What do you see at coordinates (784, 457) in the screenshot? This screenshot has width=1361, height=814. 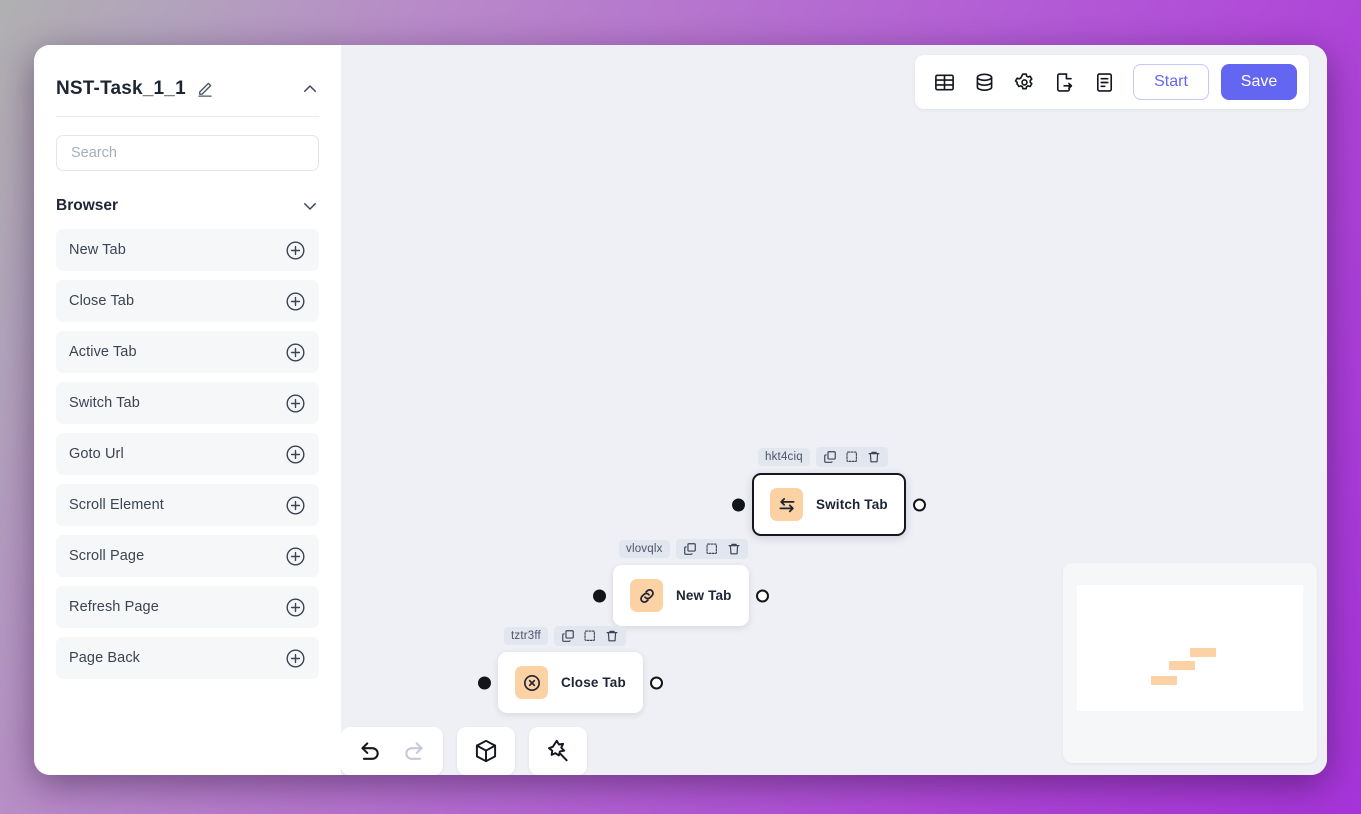 I see `node-id-label: hkt4ciq` at bounding box center [784, 457].